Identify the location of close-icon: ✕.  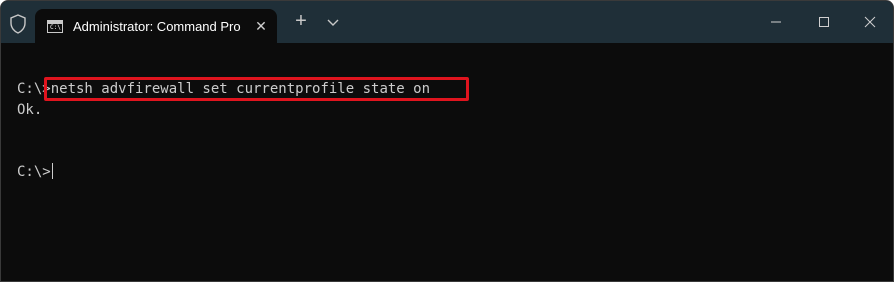
(261, 26).